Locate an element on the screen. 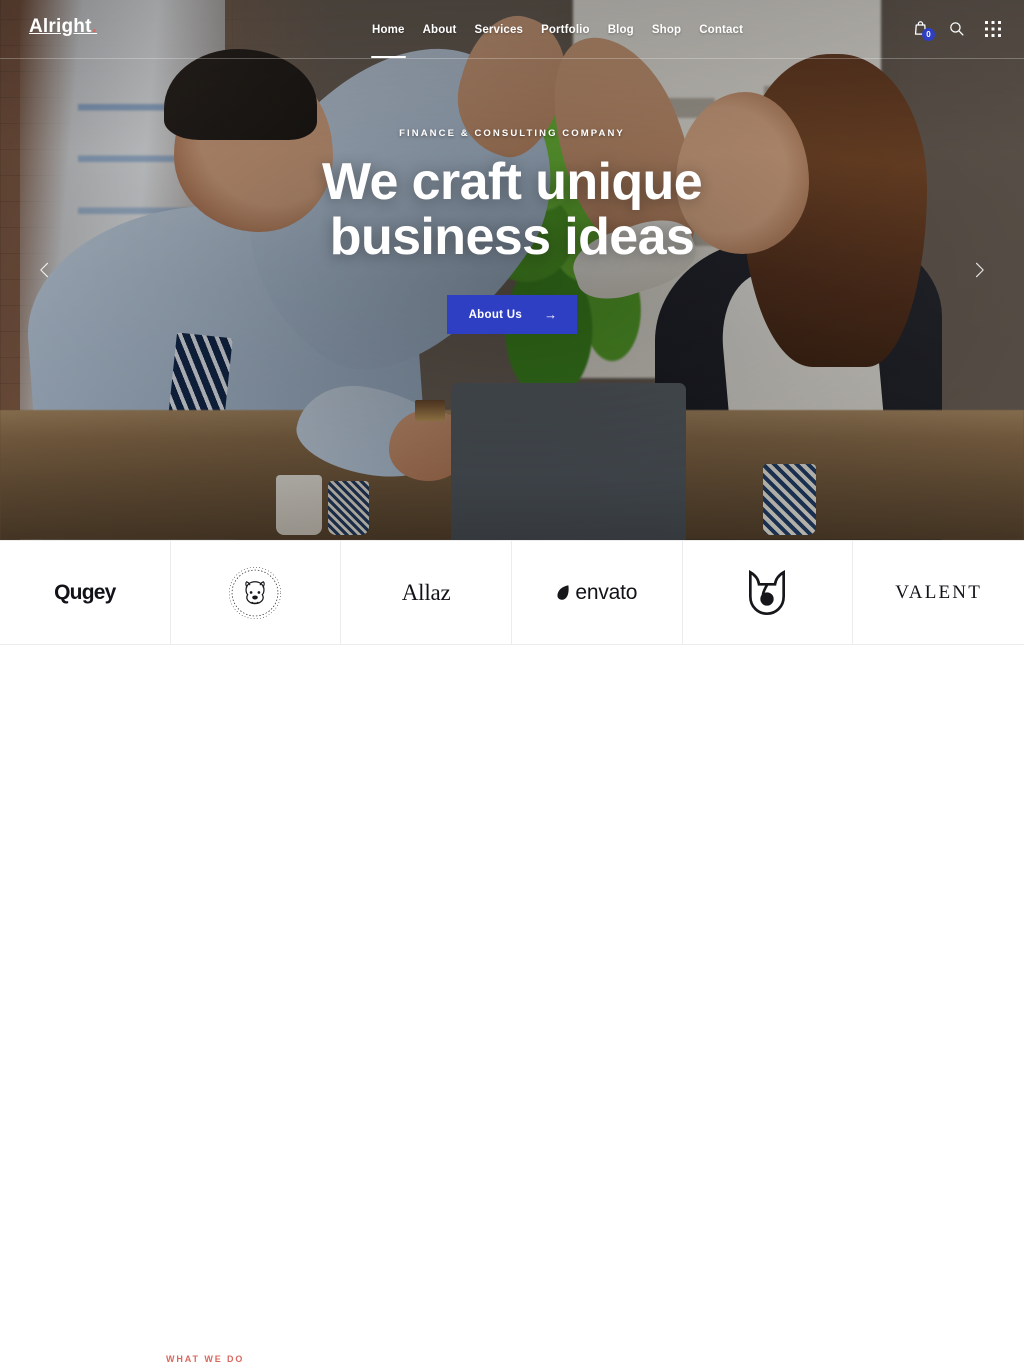 The width and height of the screenshot is (1024, 1364). shield-tulip-logo is located at coordinates (767, 592).